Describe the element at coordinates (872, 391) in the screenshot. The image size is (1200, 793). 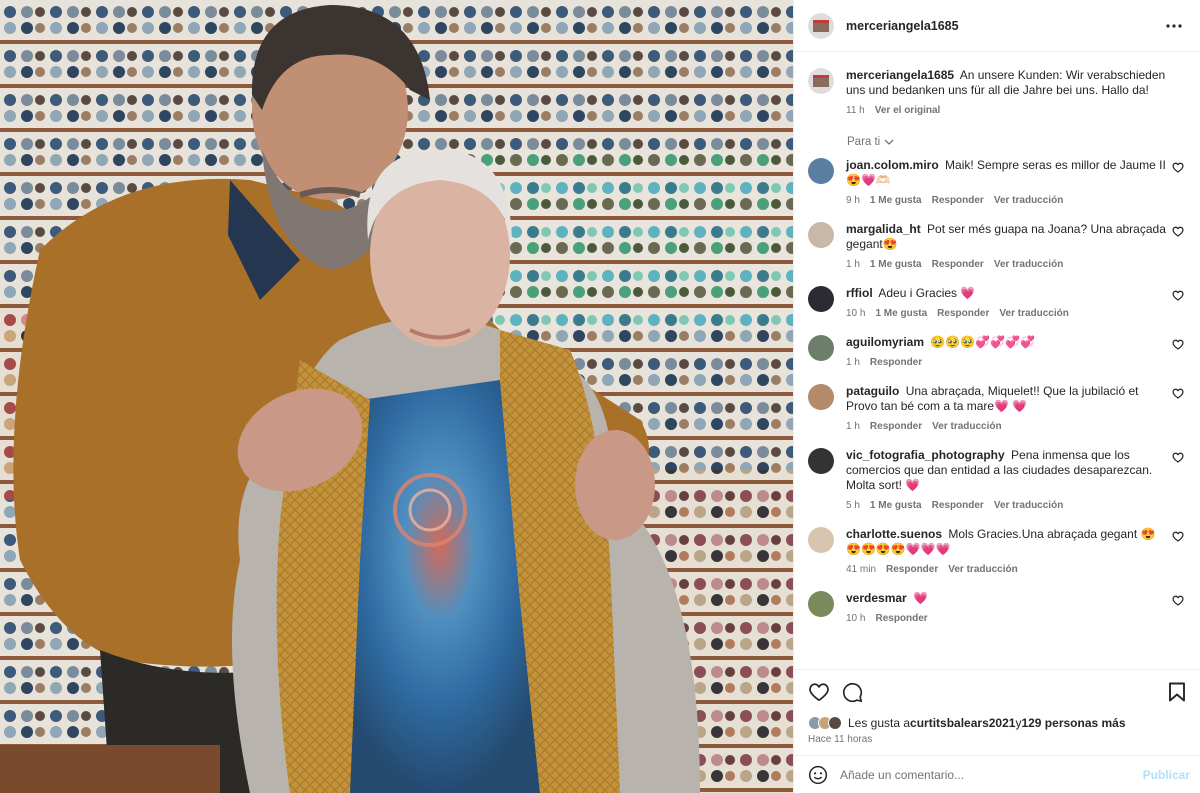
I see `comment-username: pataguilo` at that location.